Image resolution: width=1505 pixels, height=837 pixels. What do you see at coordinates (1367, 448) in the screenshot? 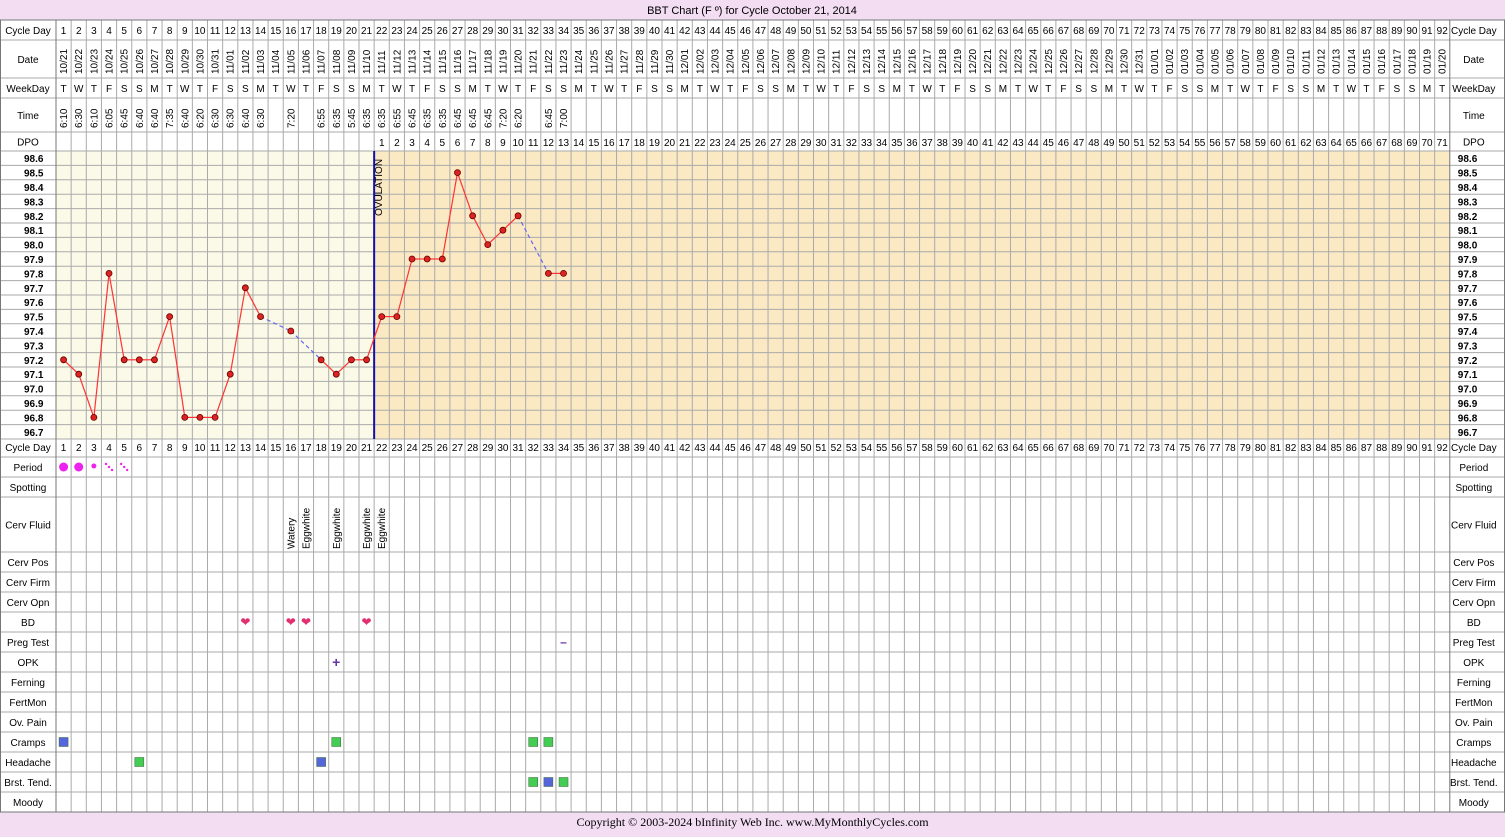
I see `cycle-day-number-bottom: 87` at bounding box center [1367, 448].